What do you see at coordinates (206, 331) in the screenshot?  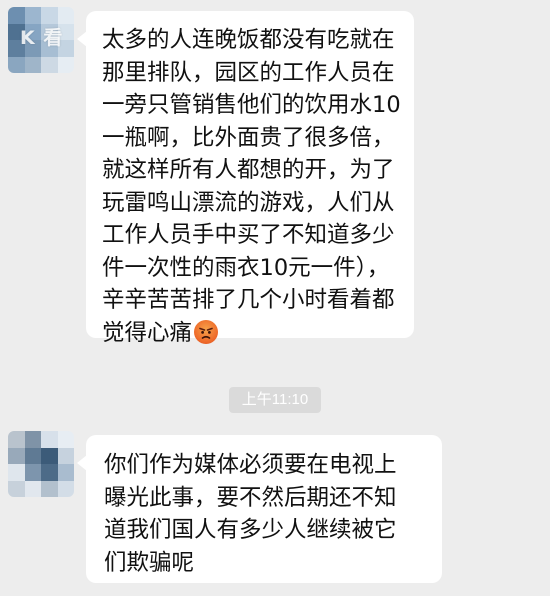 I see `angry-face-icon` at bounding box center [206, 331].